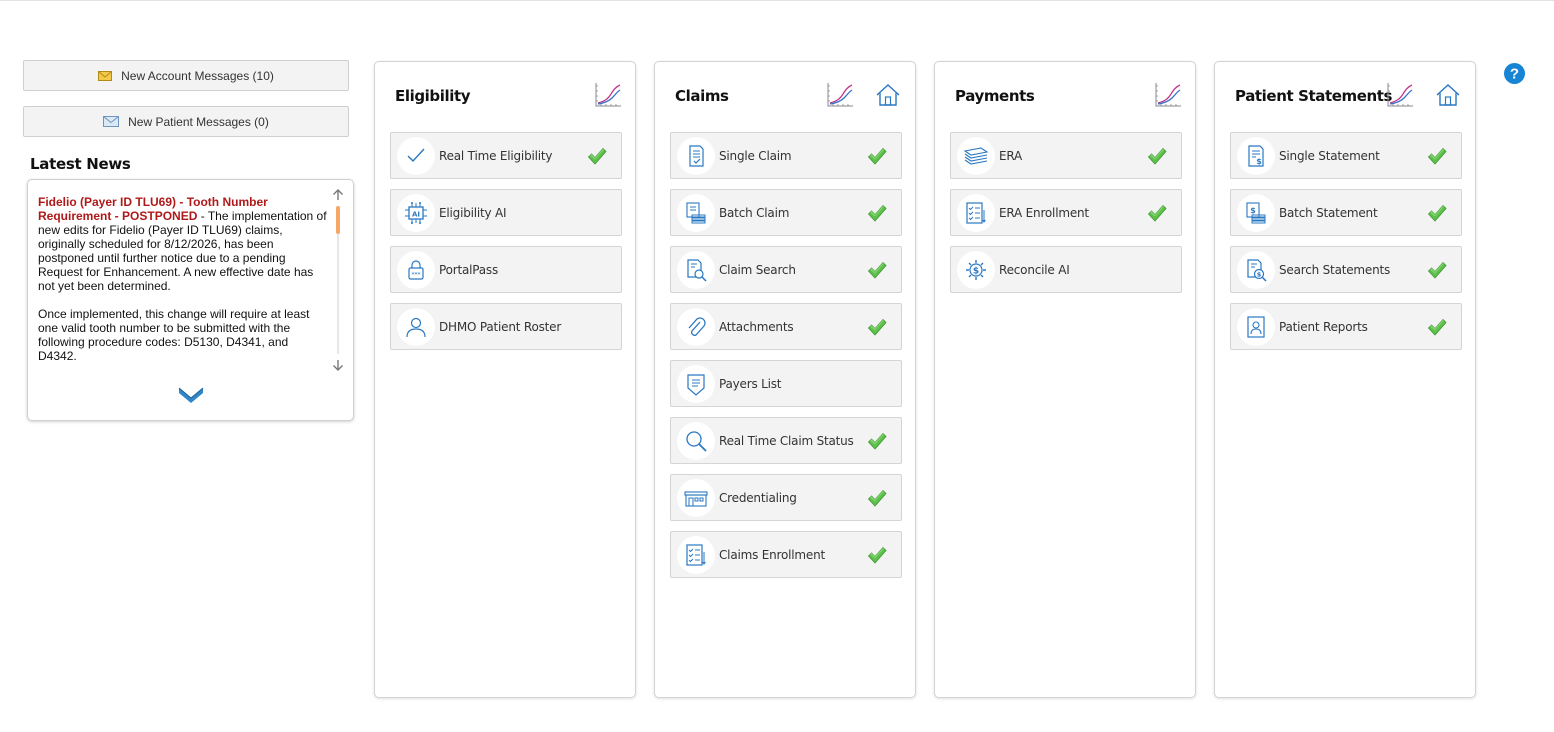  Describe the element at coordinates (198, 121) in the screenshot. I see `new-patient-messages-label: New Patient Messages (0)` at that location.